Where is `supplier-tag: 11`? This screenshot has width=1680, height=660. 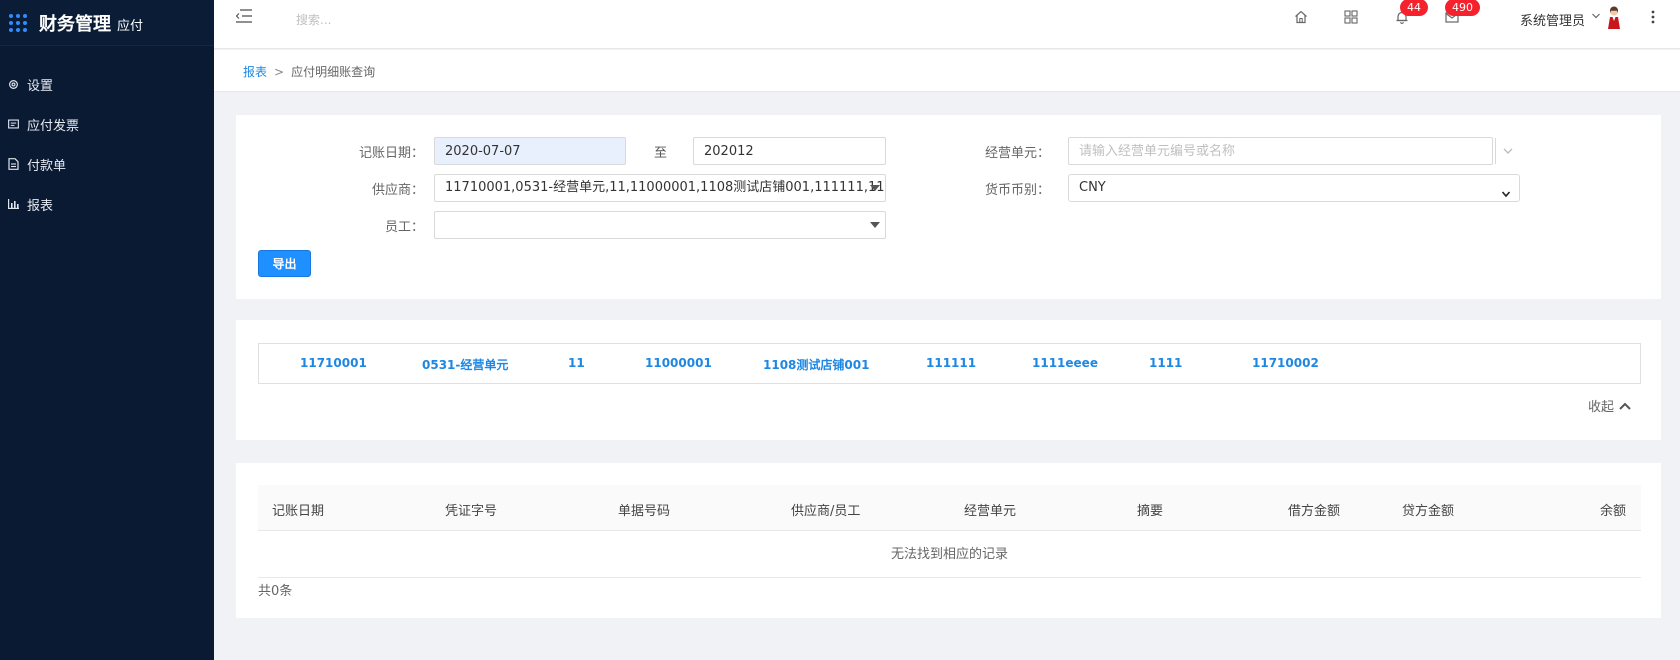
supplier-tag: 11 is located at coordinates (576, 363).